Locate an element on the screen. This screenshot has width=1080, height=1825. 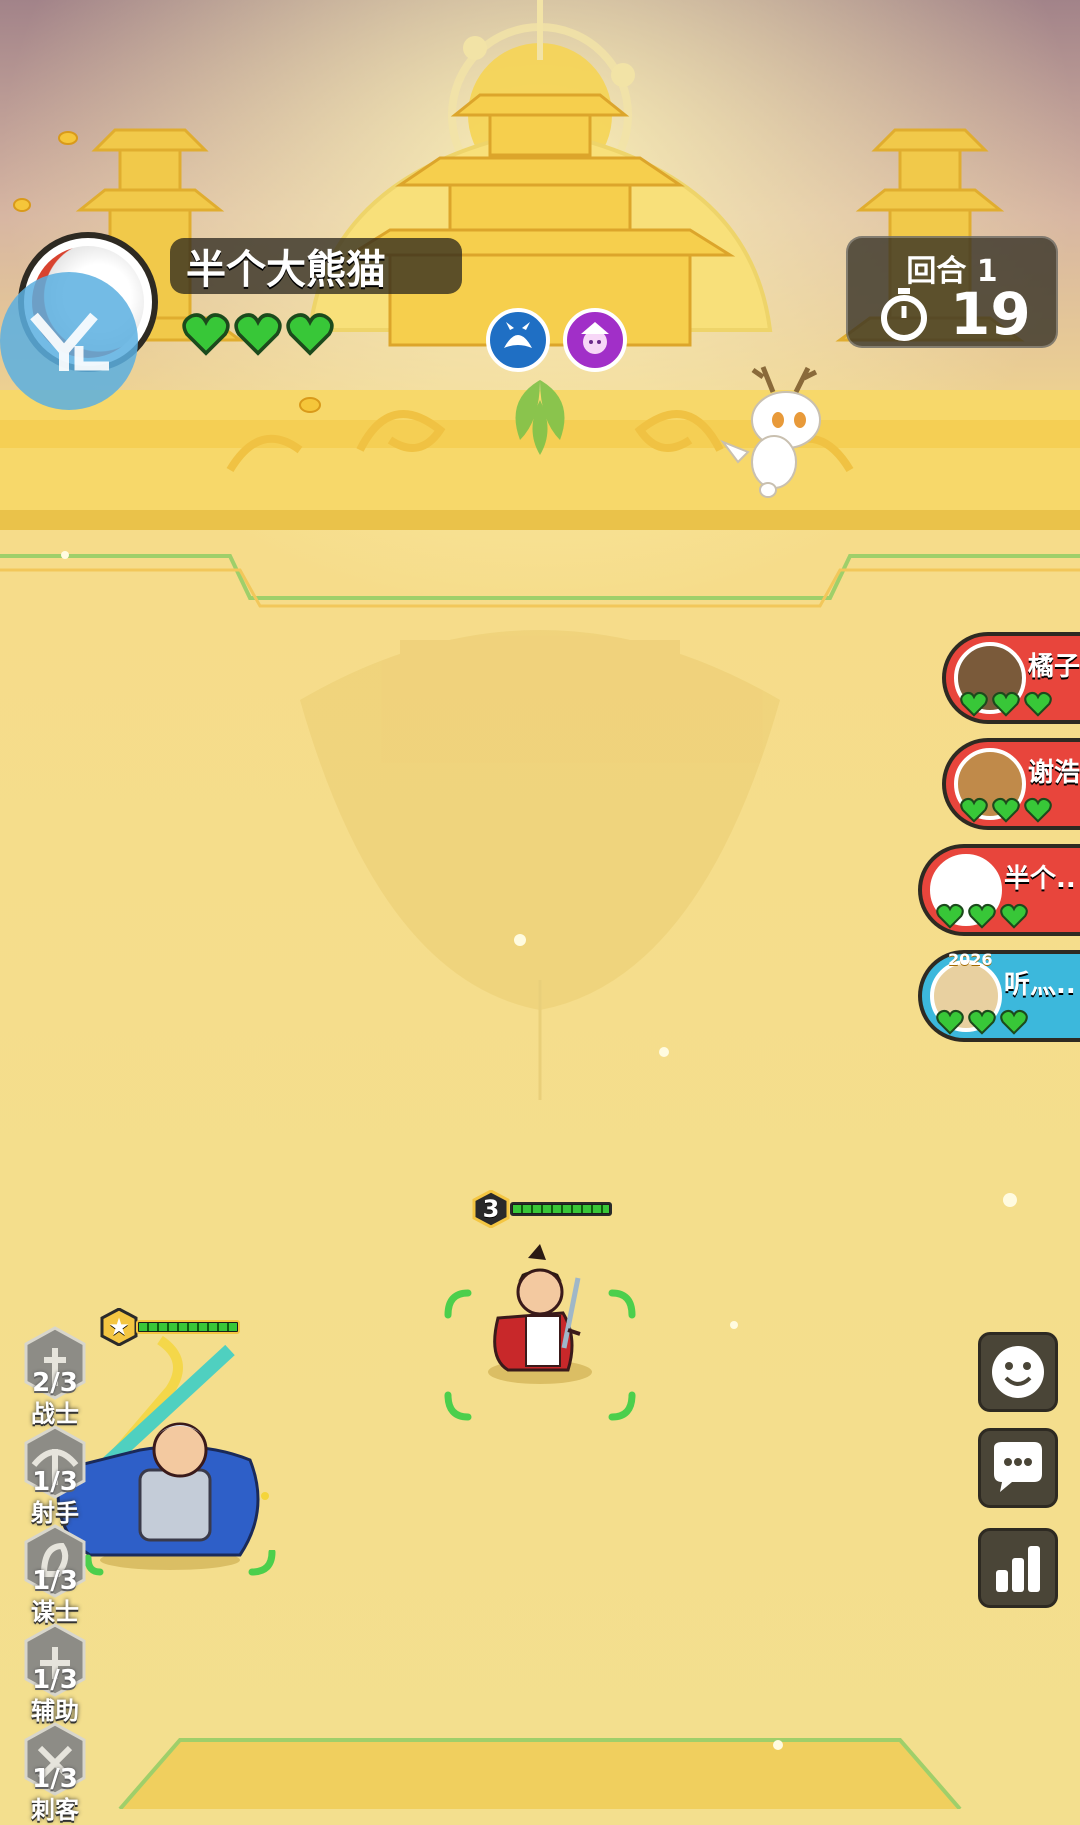
chat-button is located at coordinates (1018, 1468).